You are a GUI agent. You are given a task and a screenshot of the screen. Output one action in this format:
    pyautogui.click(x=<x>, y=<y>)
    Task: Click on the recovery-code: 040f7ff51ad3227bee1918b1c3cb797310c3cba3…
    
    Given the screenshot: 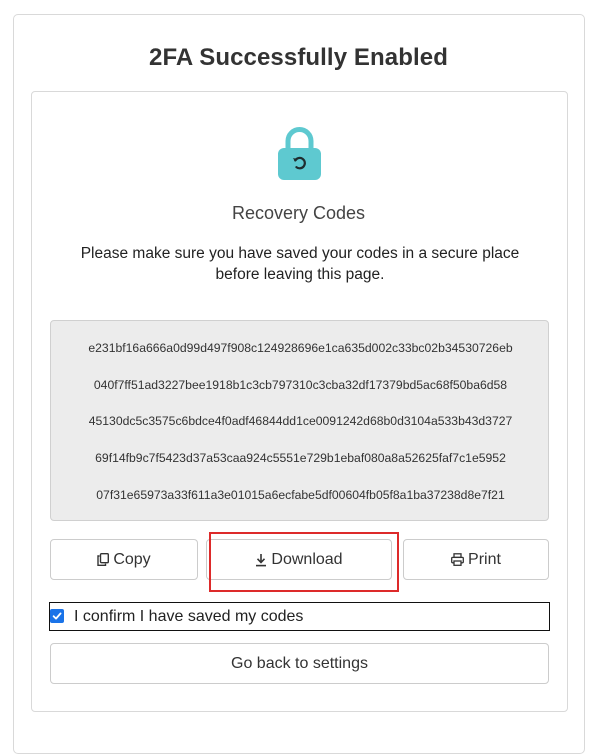 What is the action you would take?
    pyautogui.click(x=300, y=385)
    